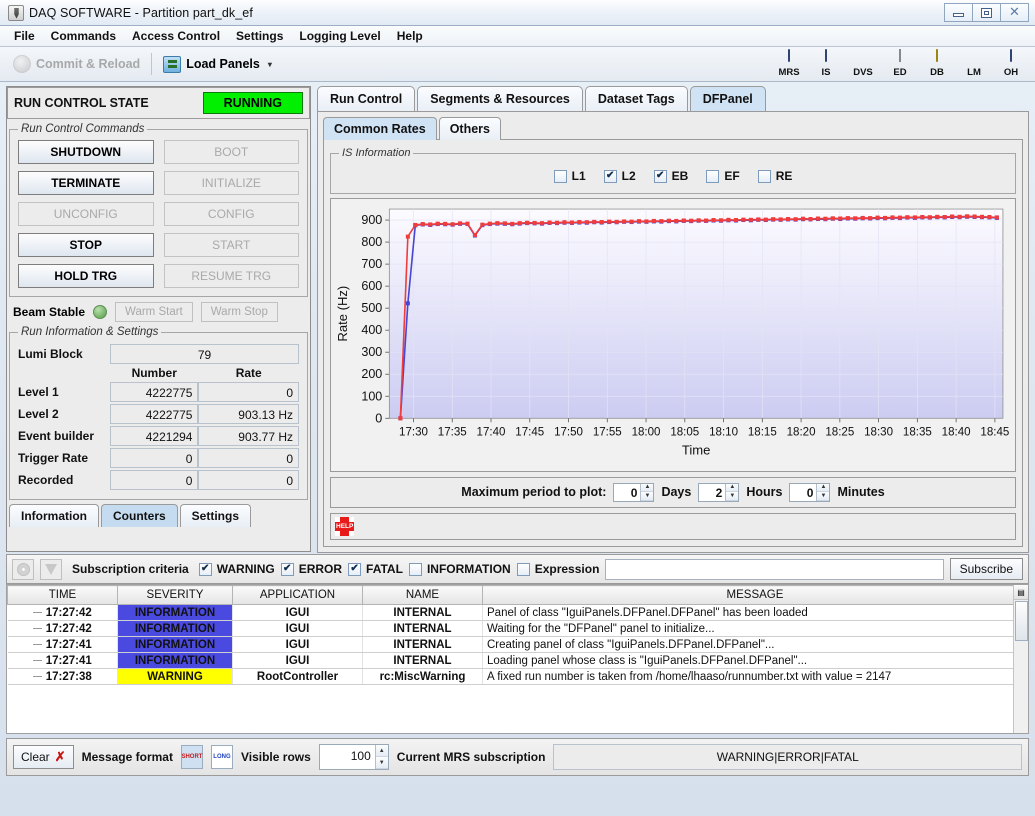 The image size is (1035, 816). I want to click on lm-icon: LM, so click(974, 64).